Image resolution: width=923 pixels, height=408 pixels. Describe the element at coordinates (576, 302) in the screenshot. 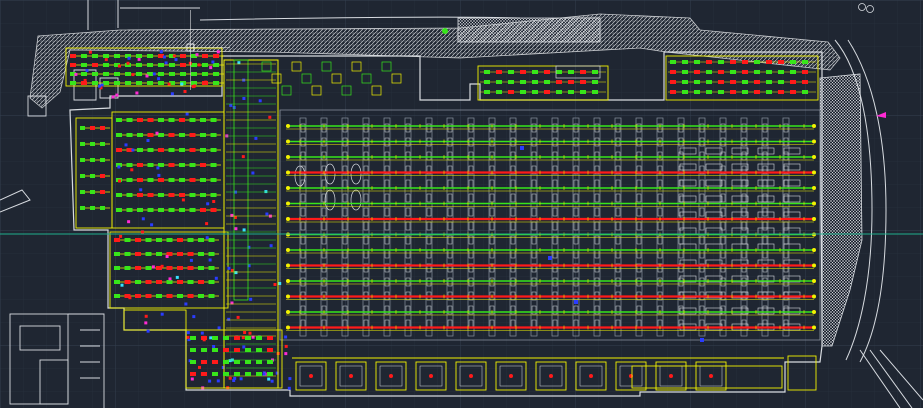

I see `hall-device` at that location.